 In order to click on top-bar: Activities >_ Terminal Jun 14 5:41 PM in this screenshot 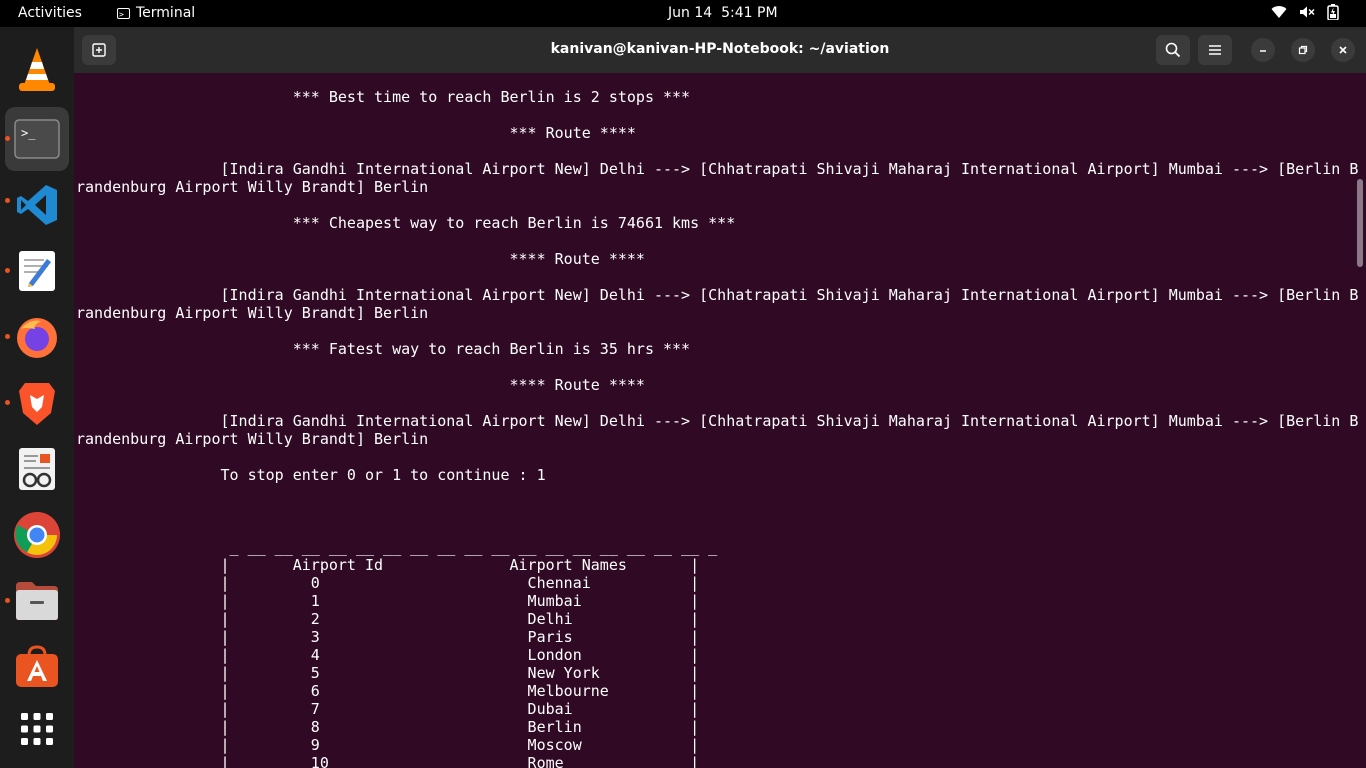, I will do `click(683, 13)`.